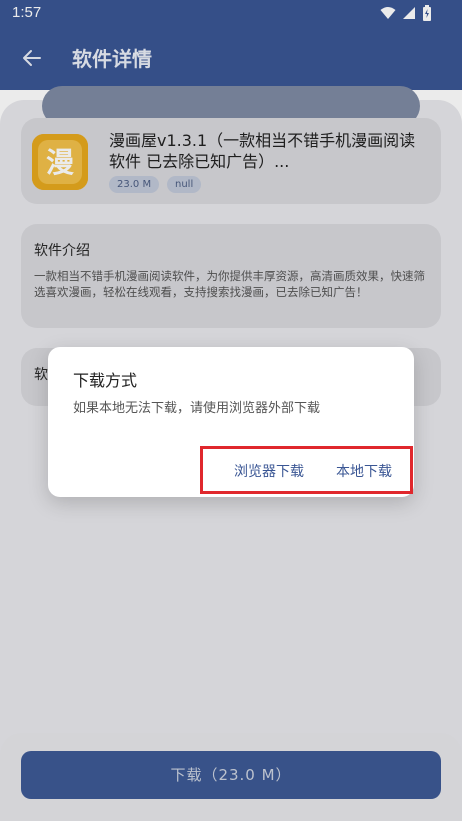 The height and width of the screenshot is (821, 462). Describe the element at coordinates (364, 471) in the screenshot. I see `local-download-button: 本地下载` at that location.